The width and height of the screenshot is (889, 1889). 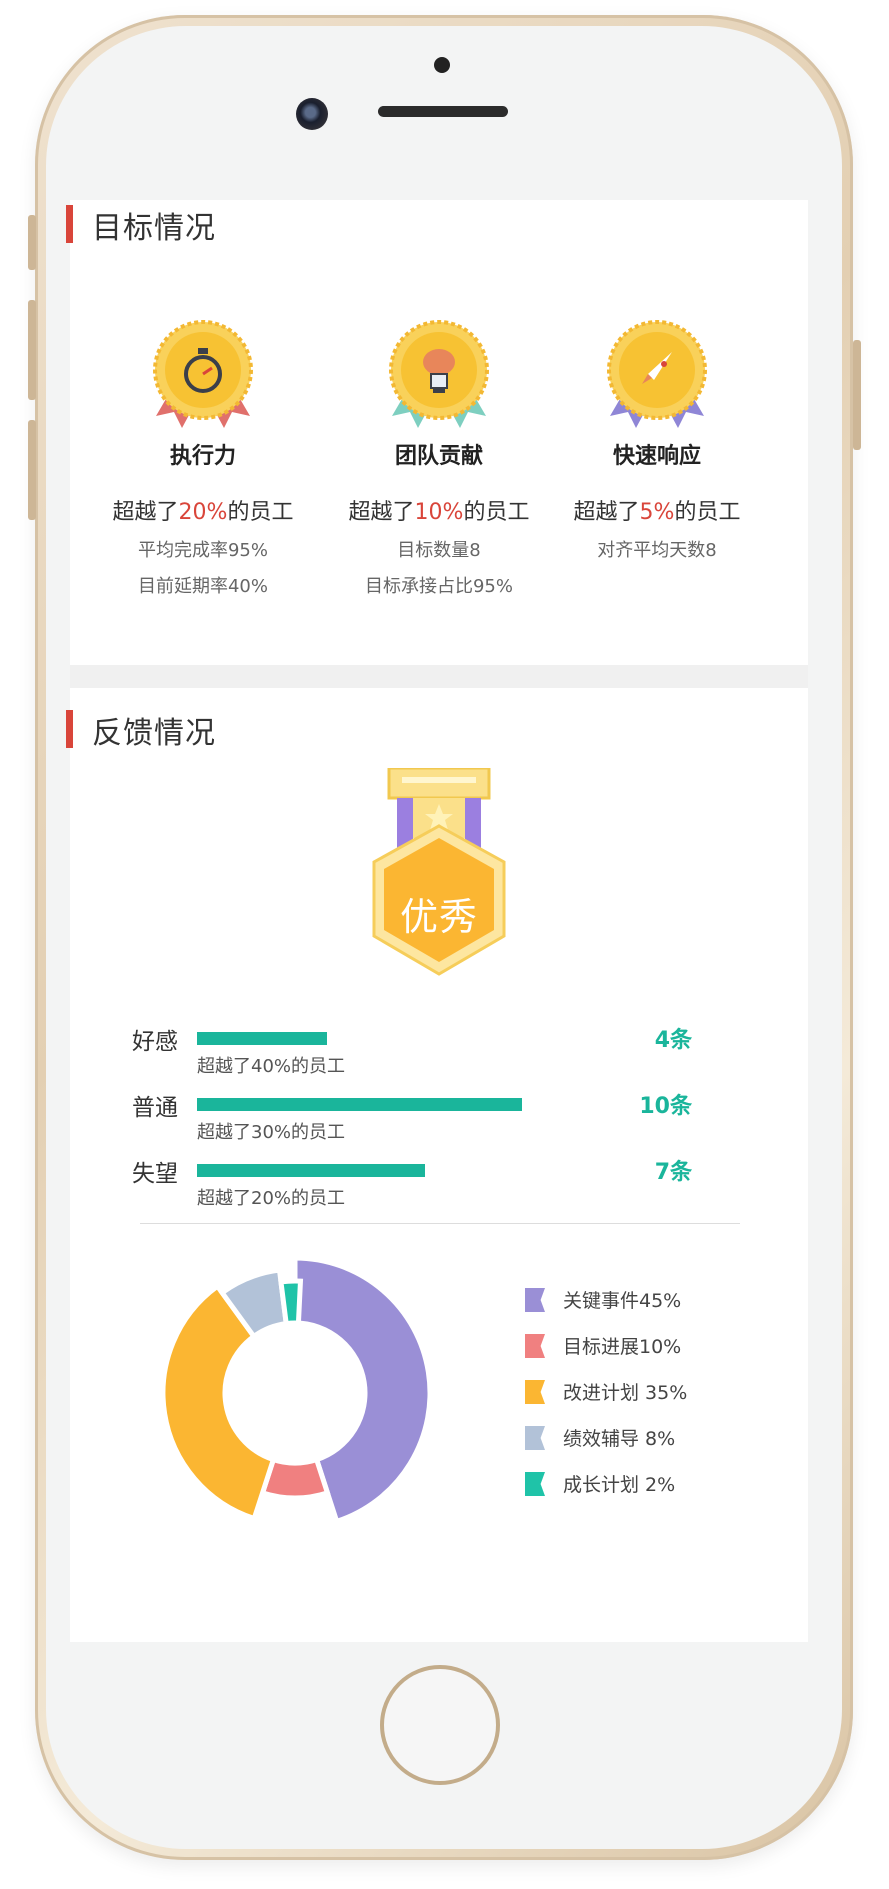 What do you see at coordinates (619, 1485) in the screenshot?
I see `legend-label: 成长计划 2%` at bounding box center [619, 1485].